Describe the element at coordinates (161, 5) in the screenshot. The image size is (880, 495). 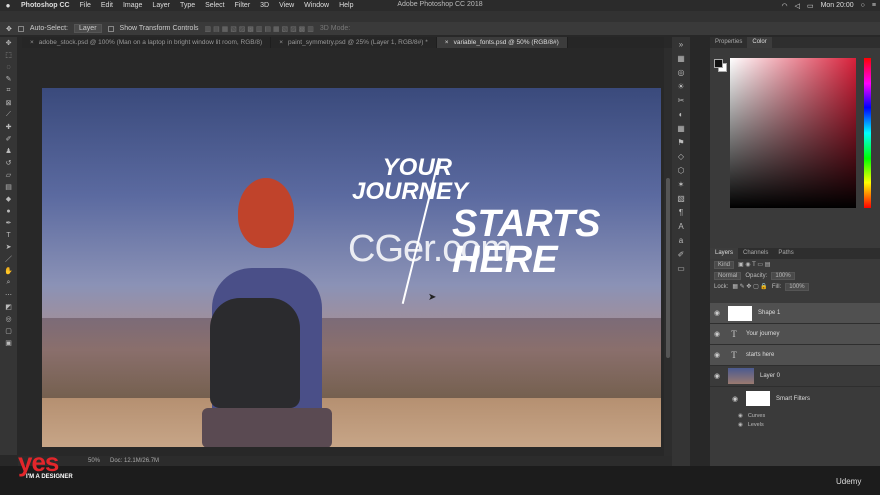
I see `menu-layer: Layer` at that location.